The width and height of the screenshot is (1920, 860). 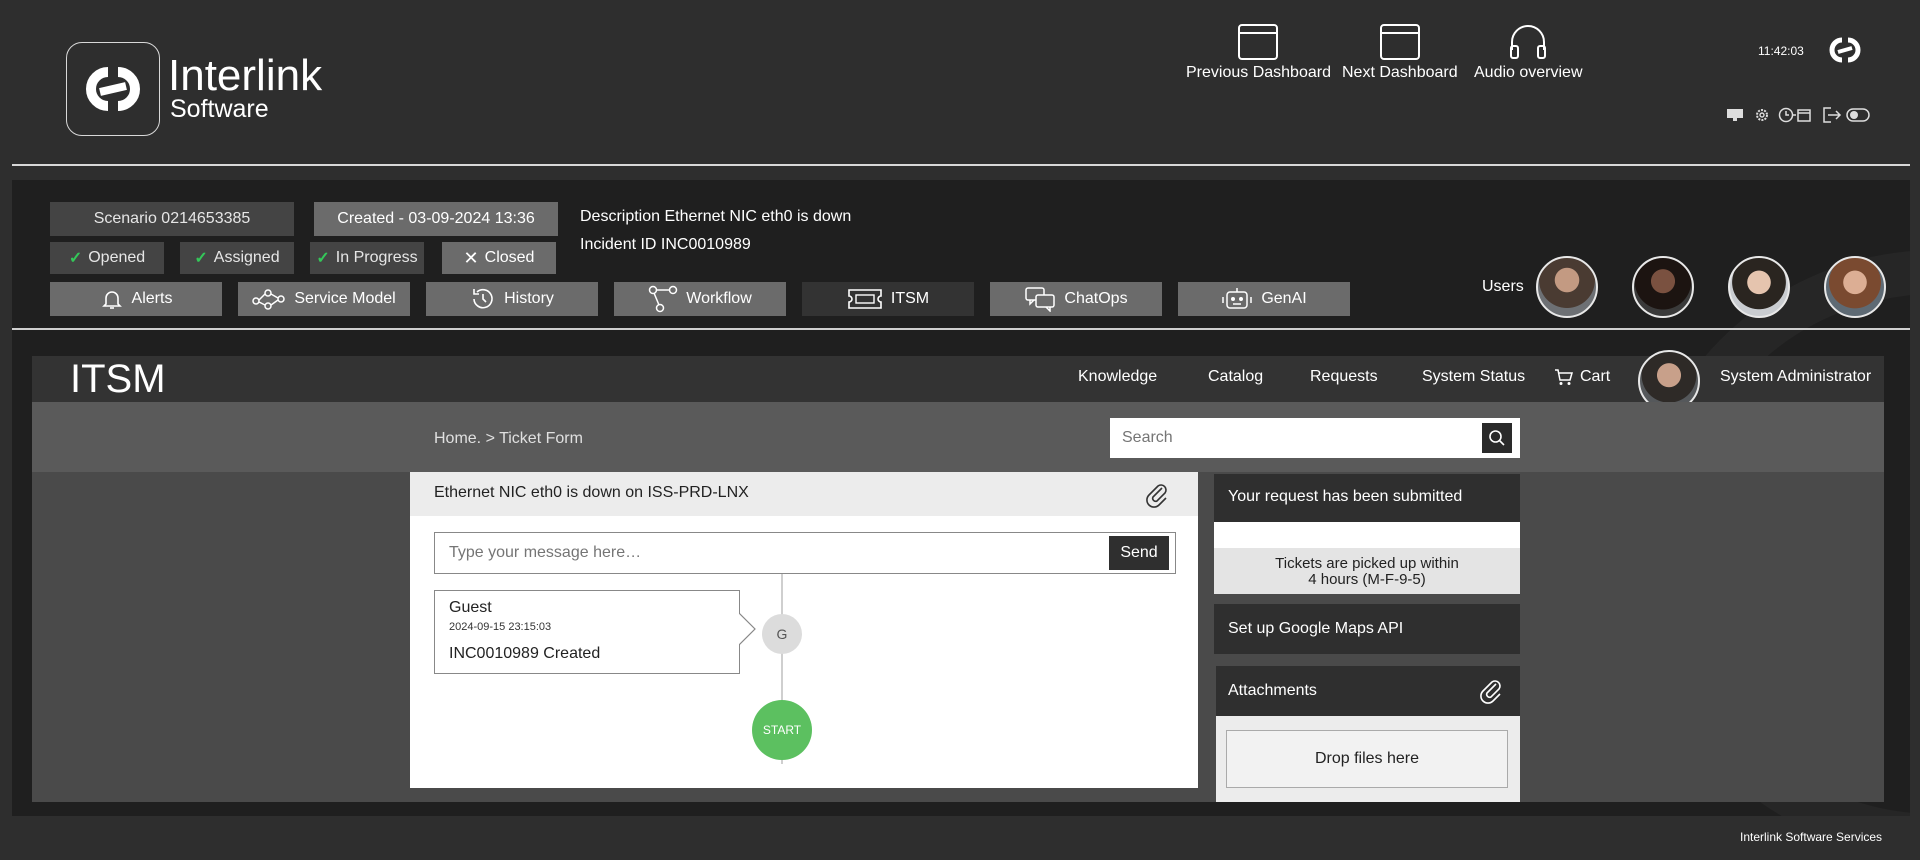 What do you see at coordinates (1811, 837) in the screenshot?
I see `footer-text: Interlink Software Services` at bounding box center [1811, 837].